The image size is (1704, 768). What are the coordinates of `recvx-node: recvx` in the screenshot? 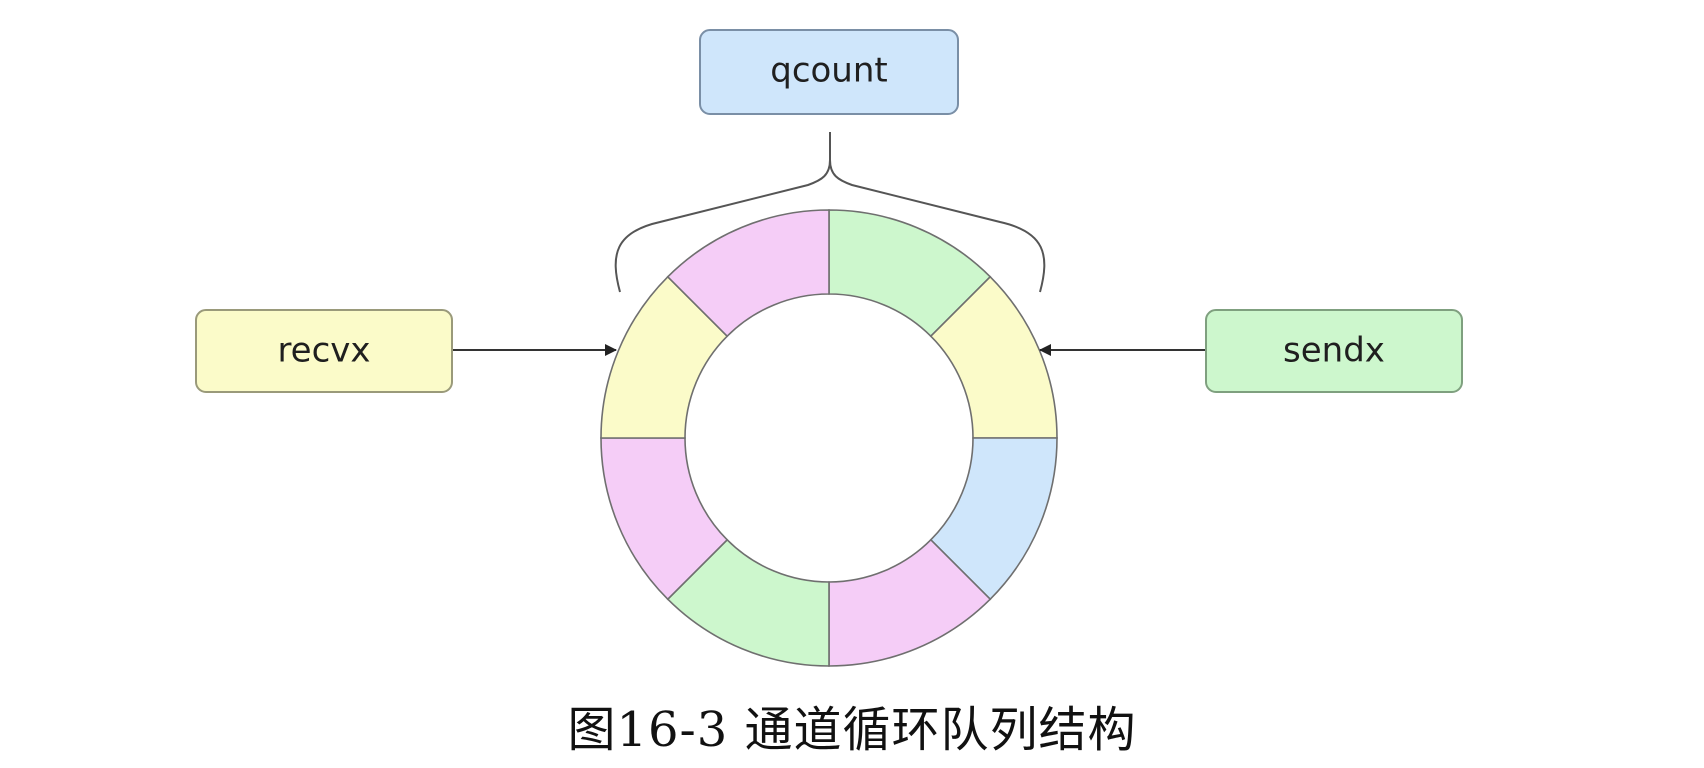 It's located at (324, 351).